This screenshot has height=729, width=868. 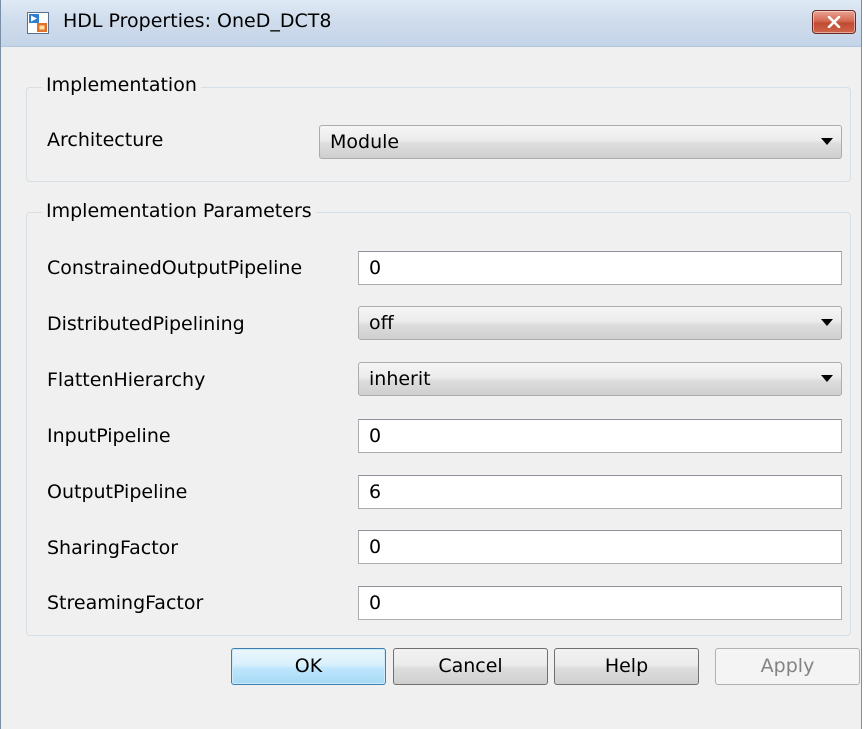 I want to click on streaming-factor-label: StreamingFactor, so click(x=125, y=603).